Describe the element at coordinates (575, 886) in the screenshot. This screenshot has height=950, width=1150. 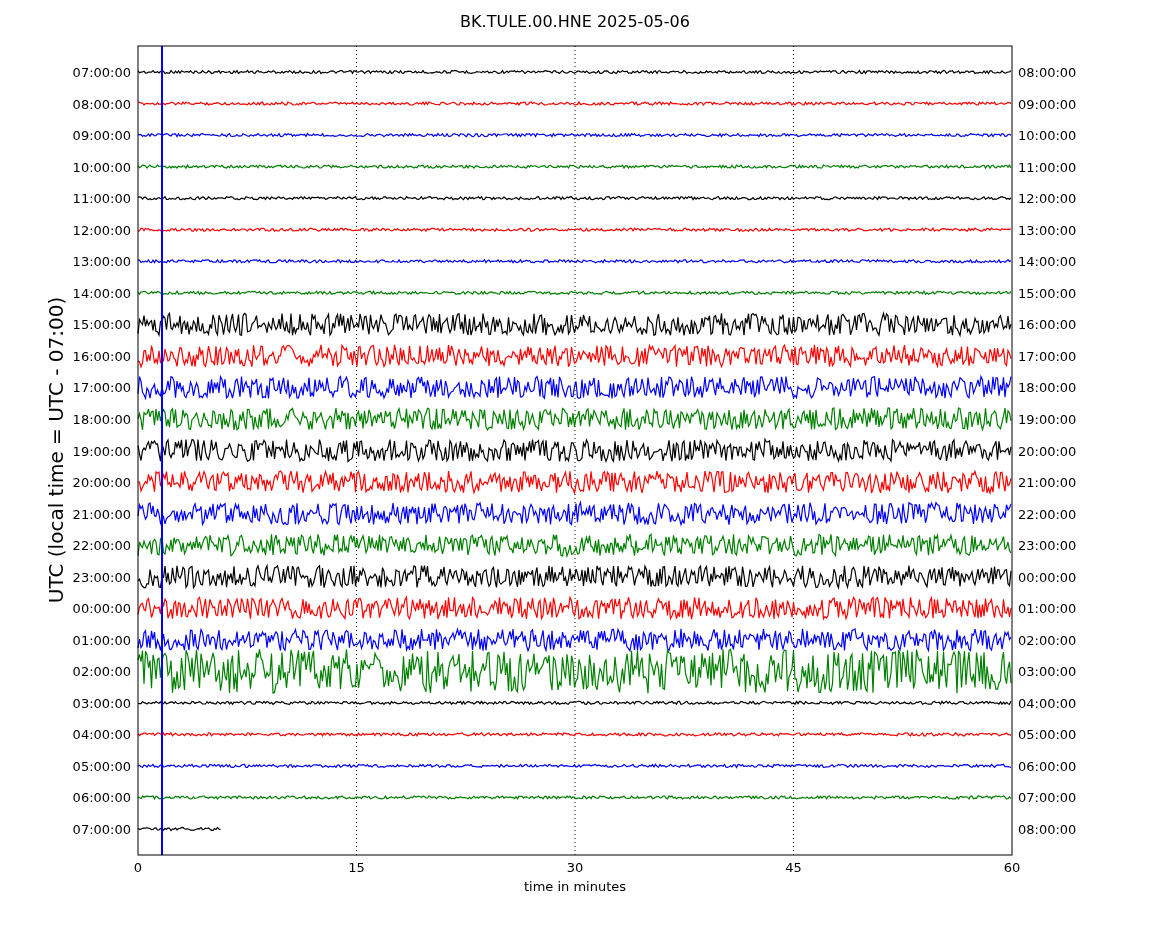
I see `x-axis-label: time in minutes` at that location.